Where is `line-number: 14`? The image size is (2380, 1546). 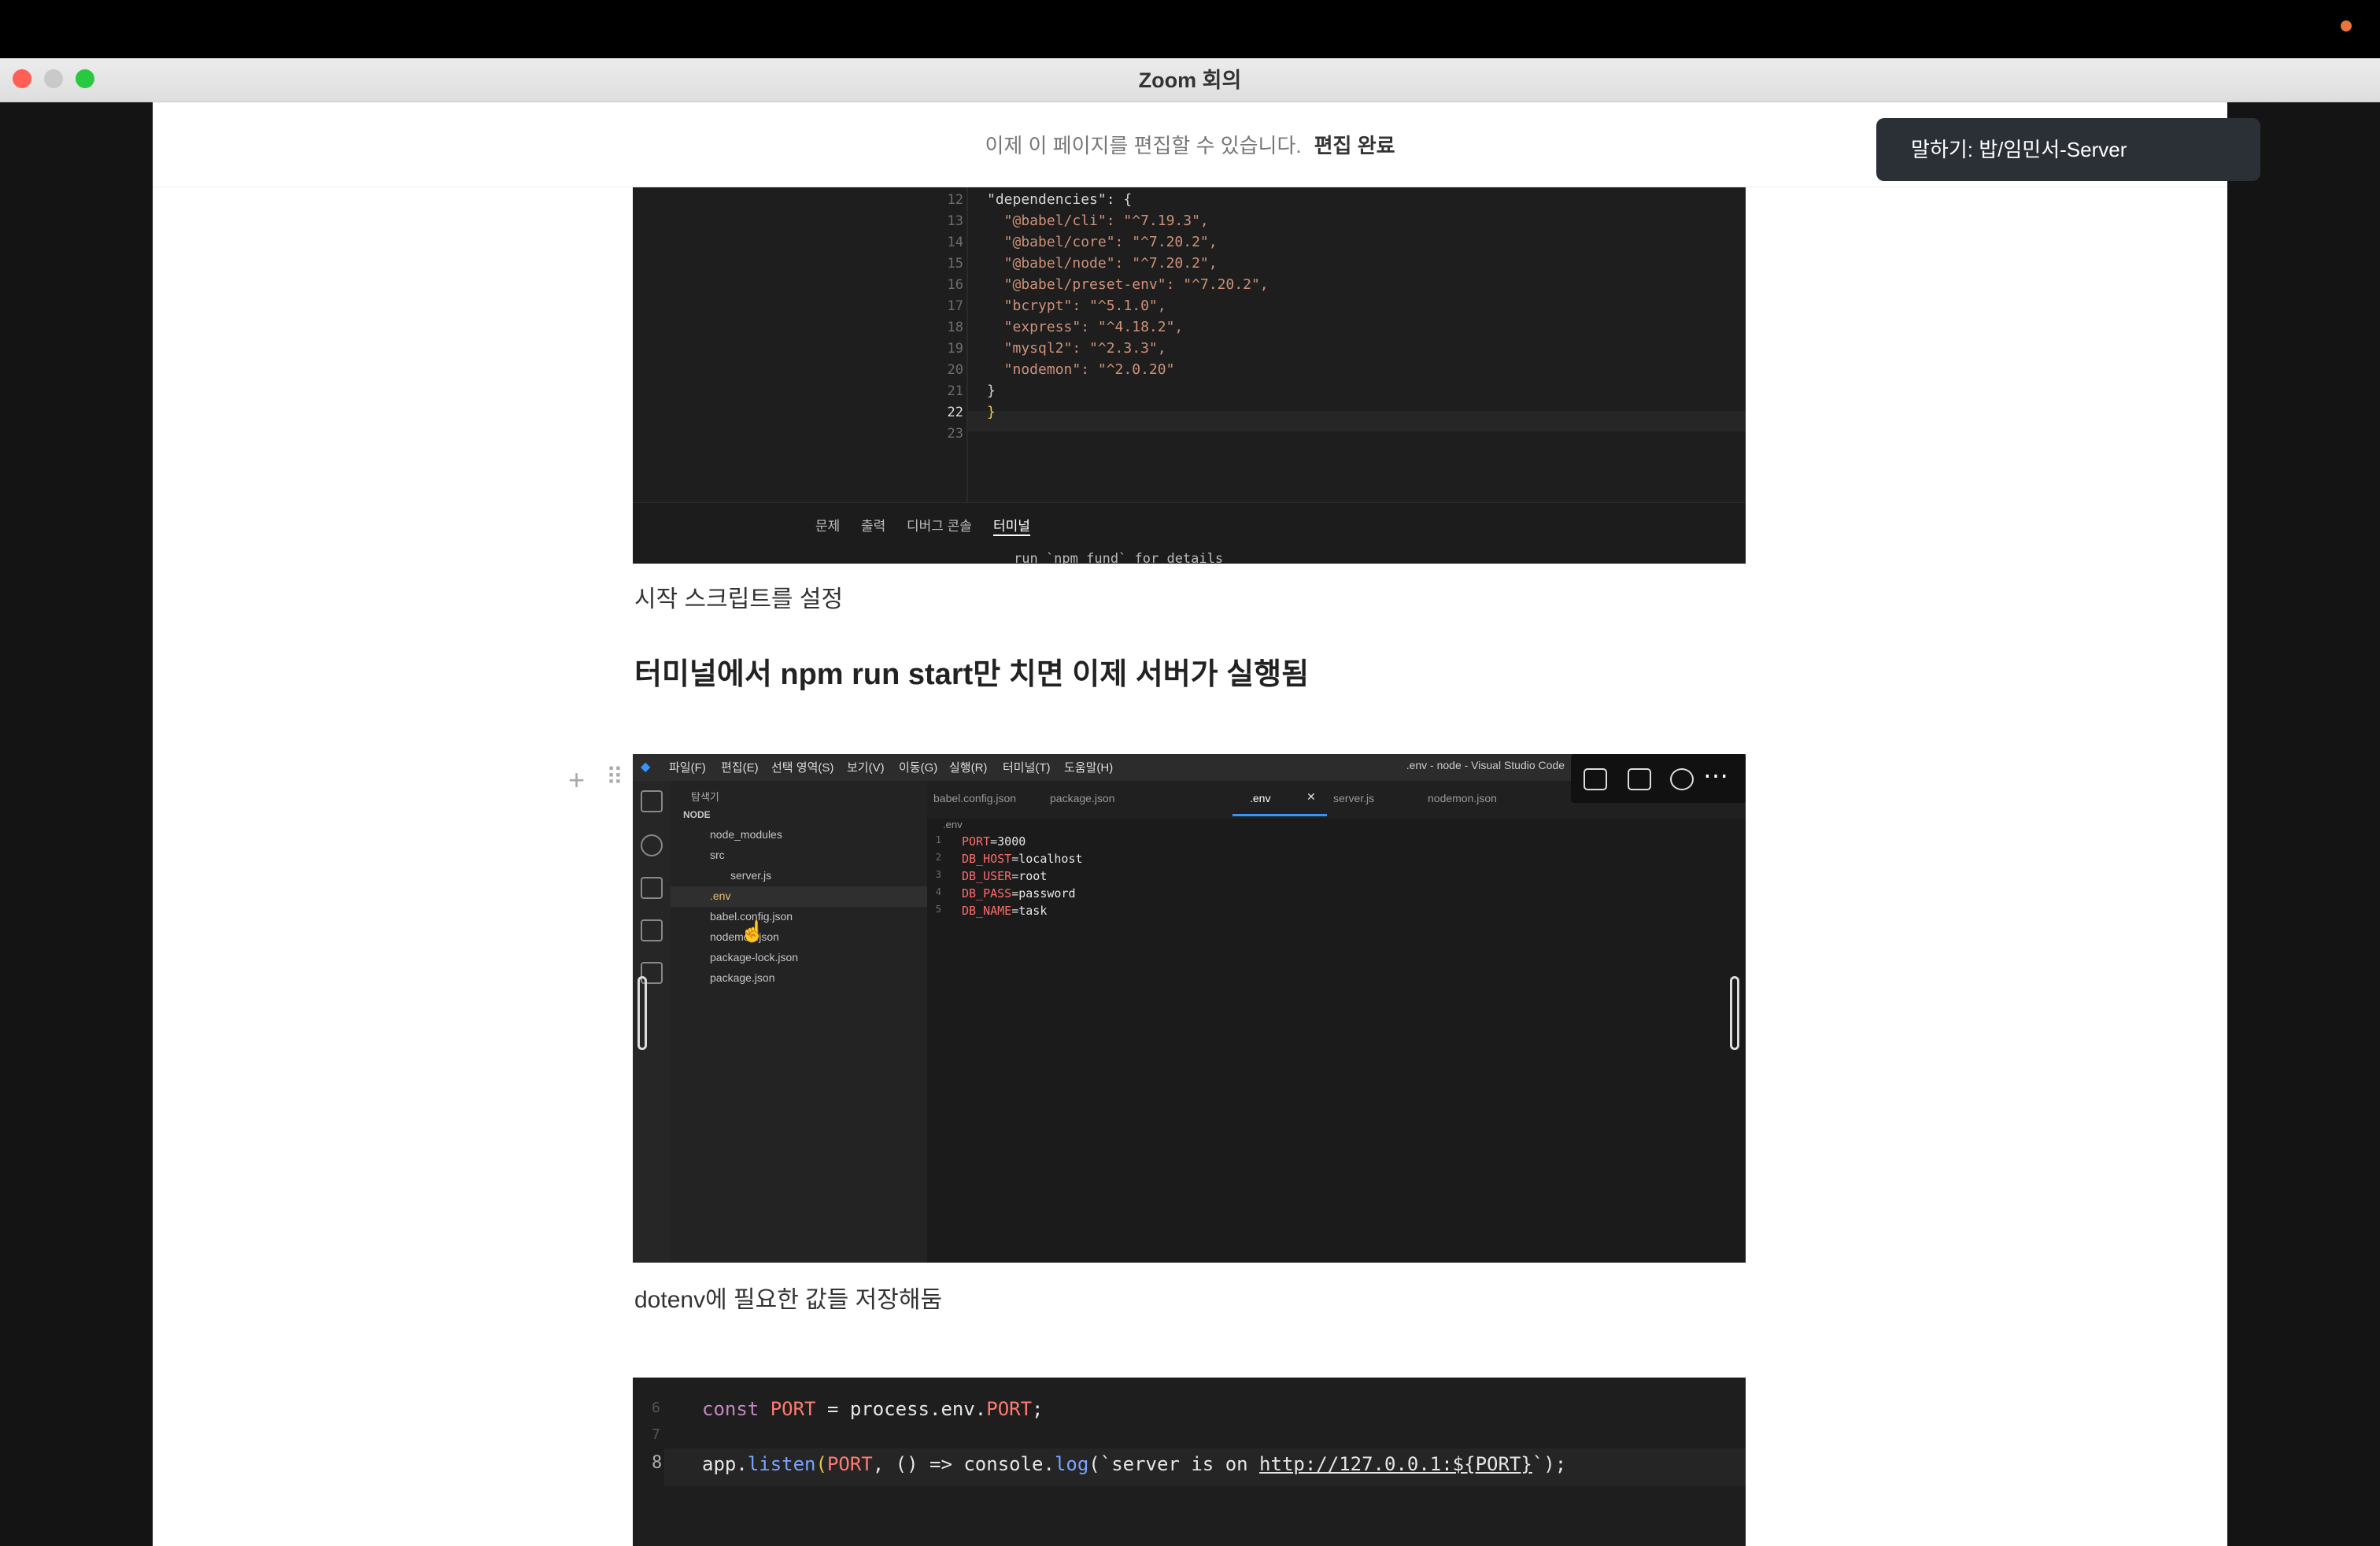 line-number: 14 is located at coordinates (955, 243).